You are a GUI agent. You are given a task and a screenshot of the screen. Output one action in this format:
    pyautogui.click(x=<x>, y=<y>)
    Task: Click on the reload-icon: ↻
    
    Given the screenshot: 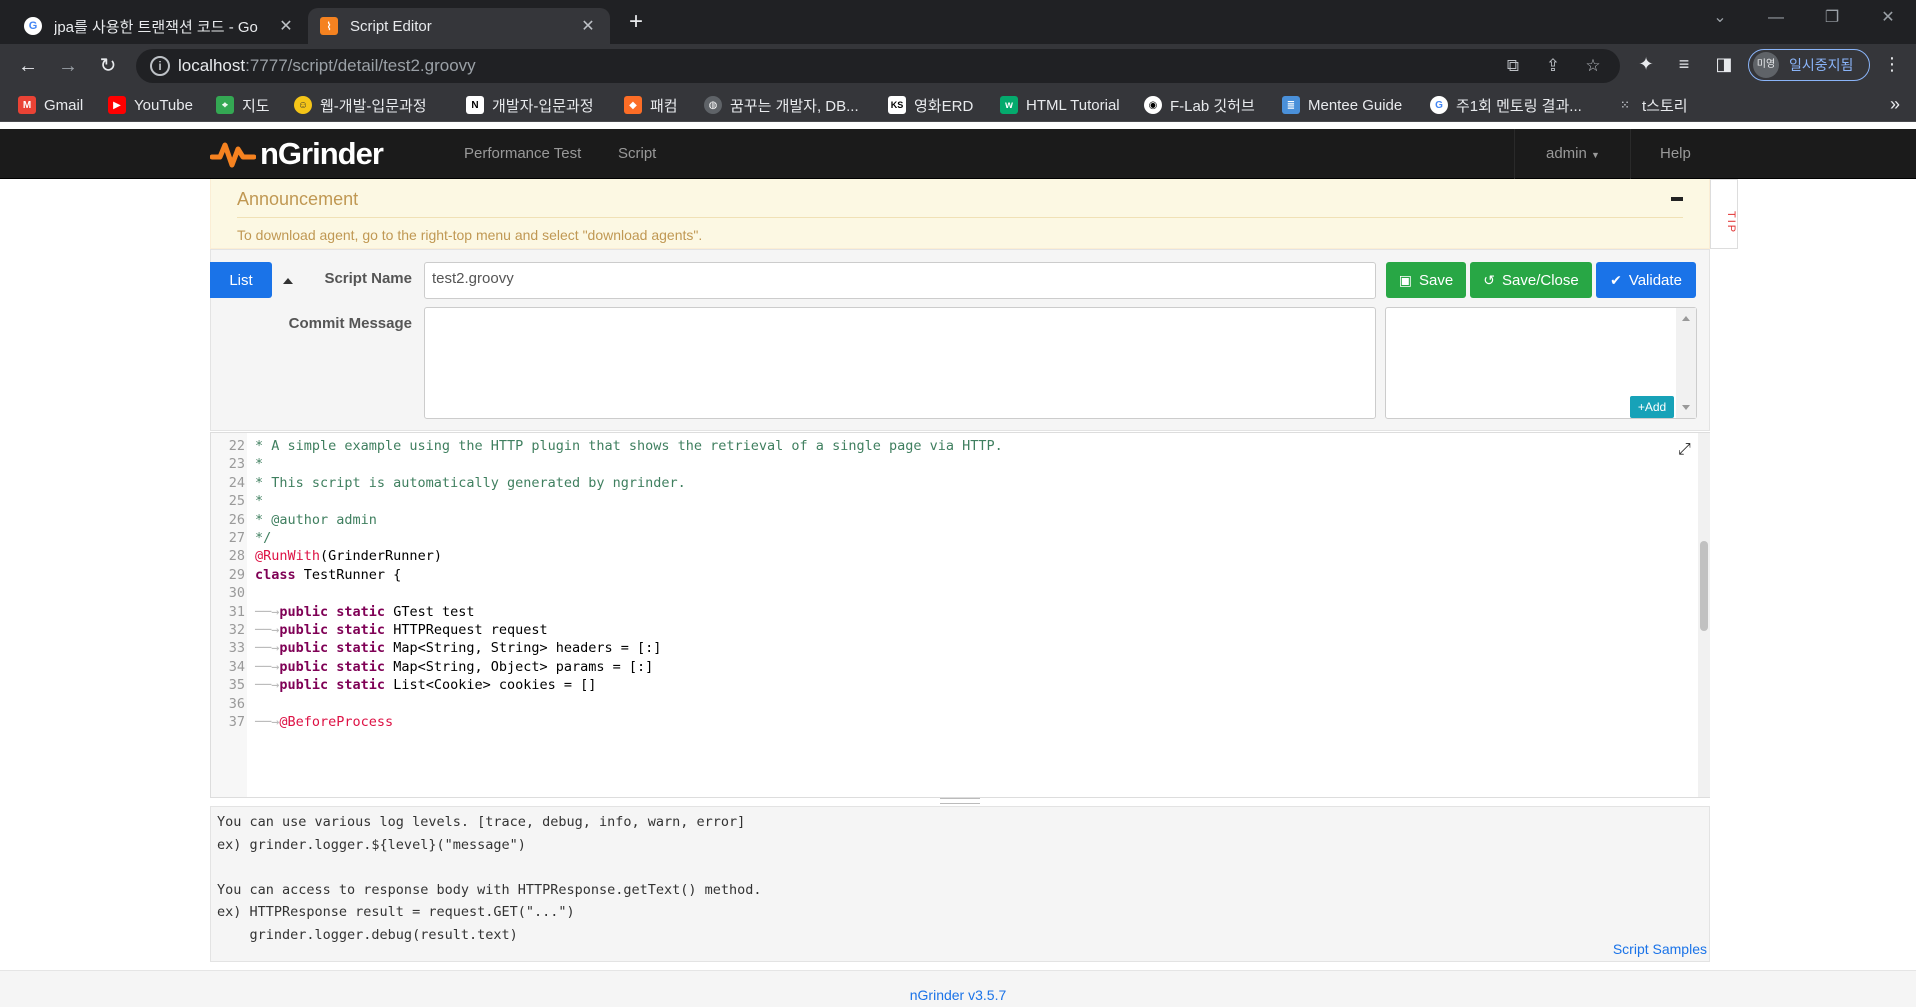 What is the action you would take?
    pyautogui.click(x=108, y=66)
    